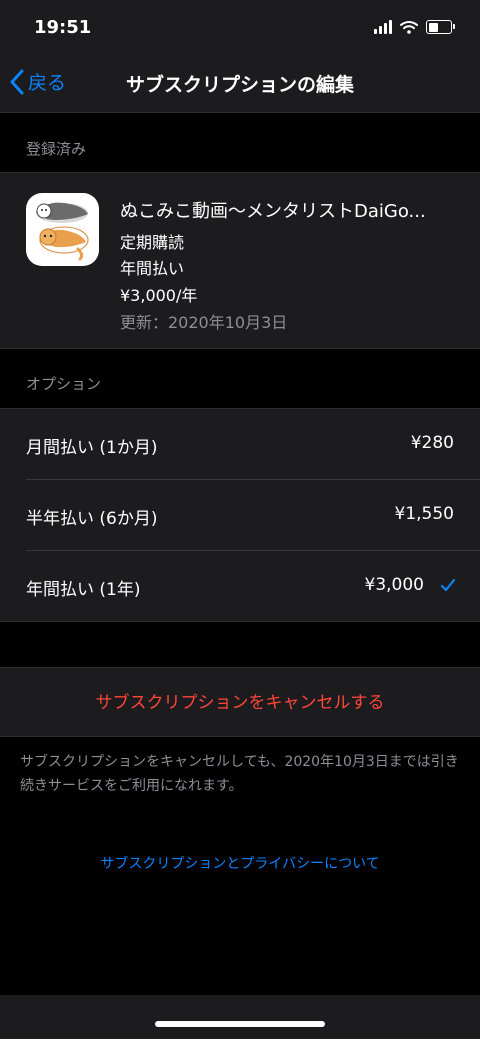 This screenshot has height=1039, width=480. Describe the element at coordinates (56, 149) in the screenshot. I see `registered-section-header: 登録済み` at that location.